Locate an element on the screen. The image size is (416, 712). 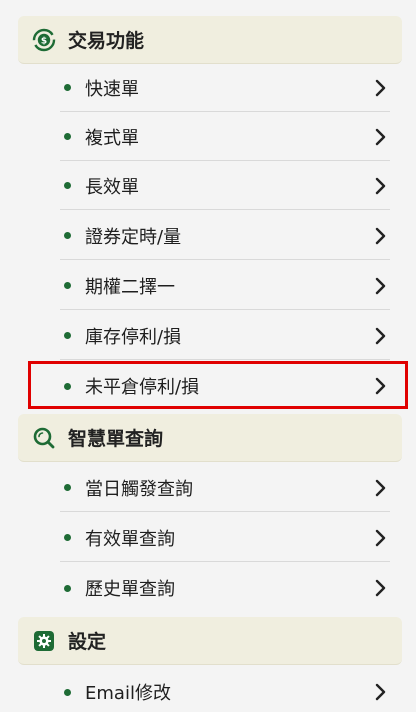
menu-item-active-orders: 有效單查詢 is located at coordinates (225, 538).